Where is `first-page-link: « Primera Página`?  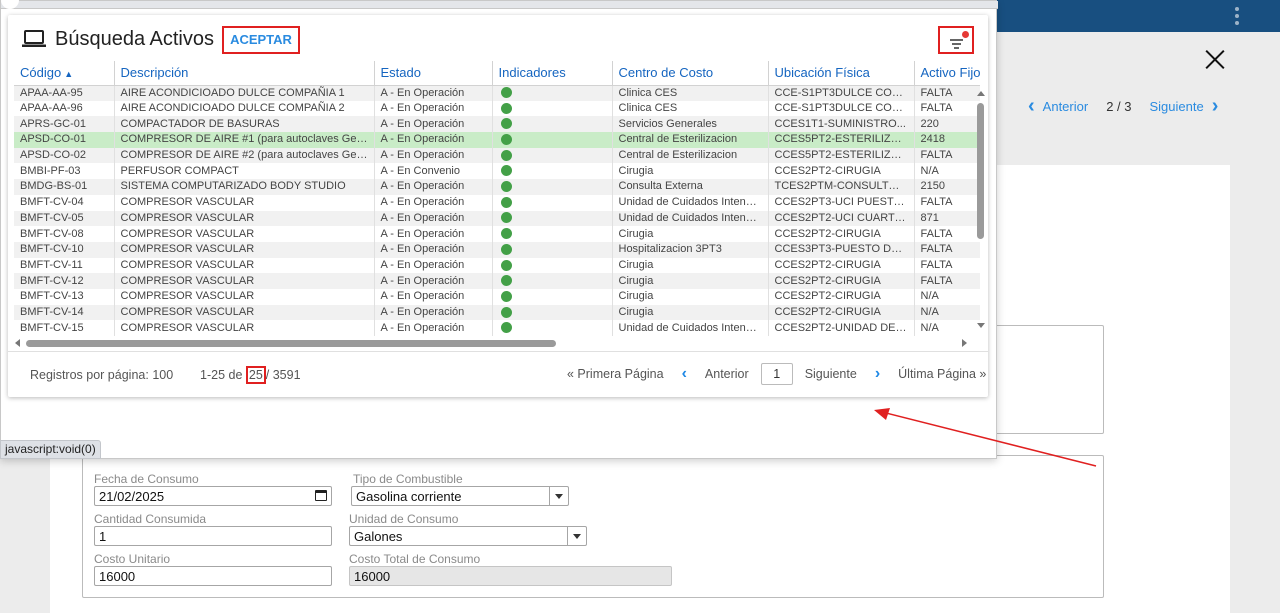
first-page-link: « Primera Página is located at coordinates (615, 374).